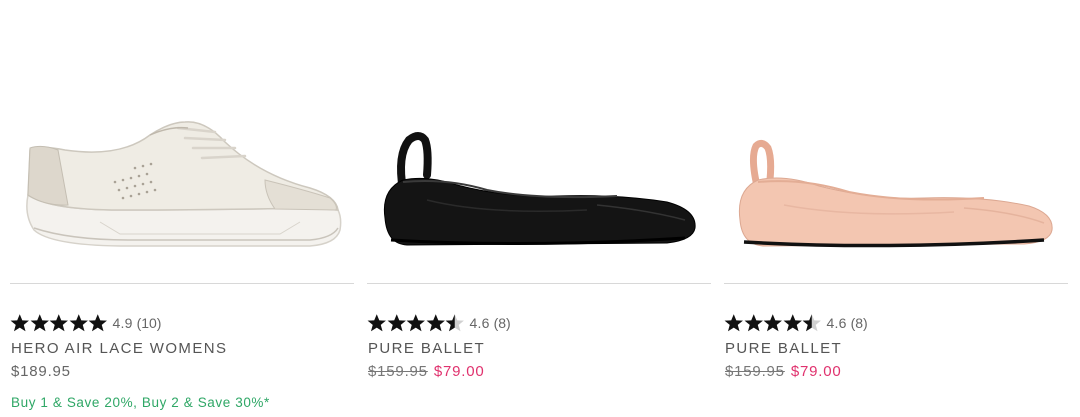 Image resolution: width=1080 pixels, height=417 pixels. Describe the element at coordinates (539, 189) in the screenshot. I see `black-ballet-flat-image` at that location.